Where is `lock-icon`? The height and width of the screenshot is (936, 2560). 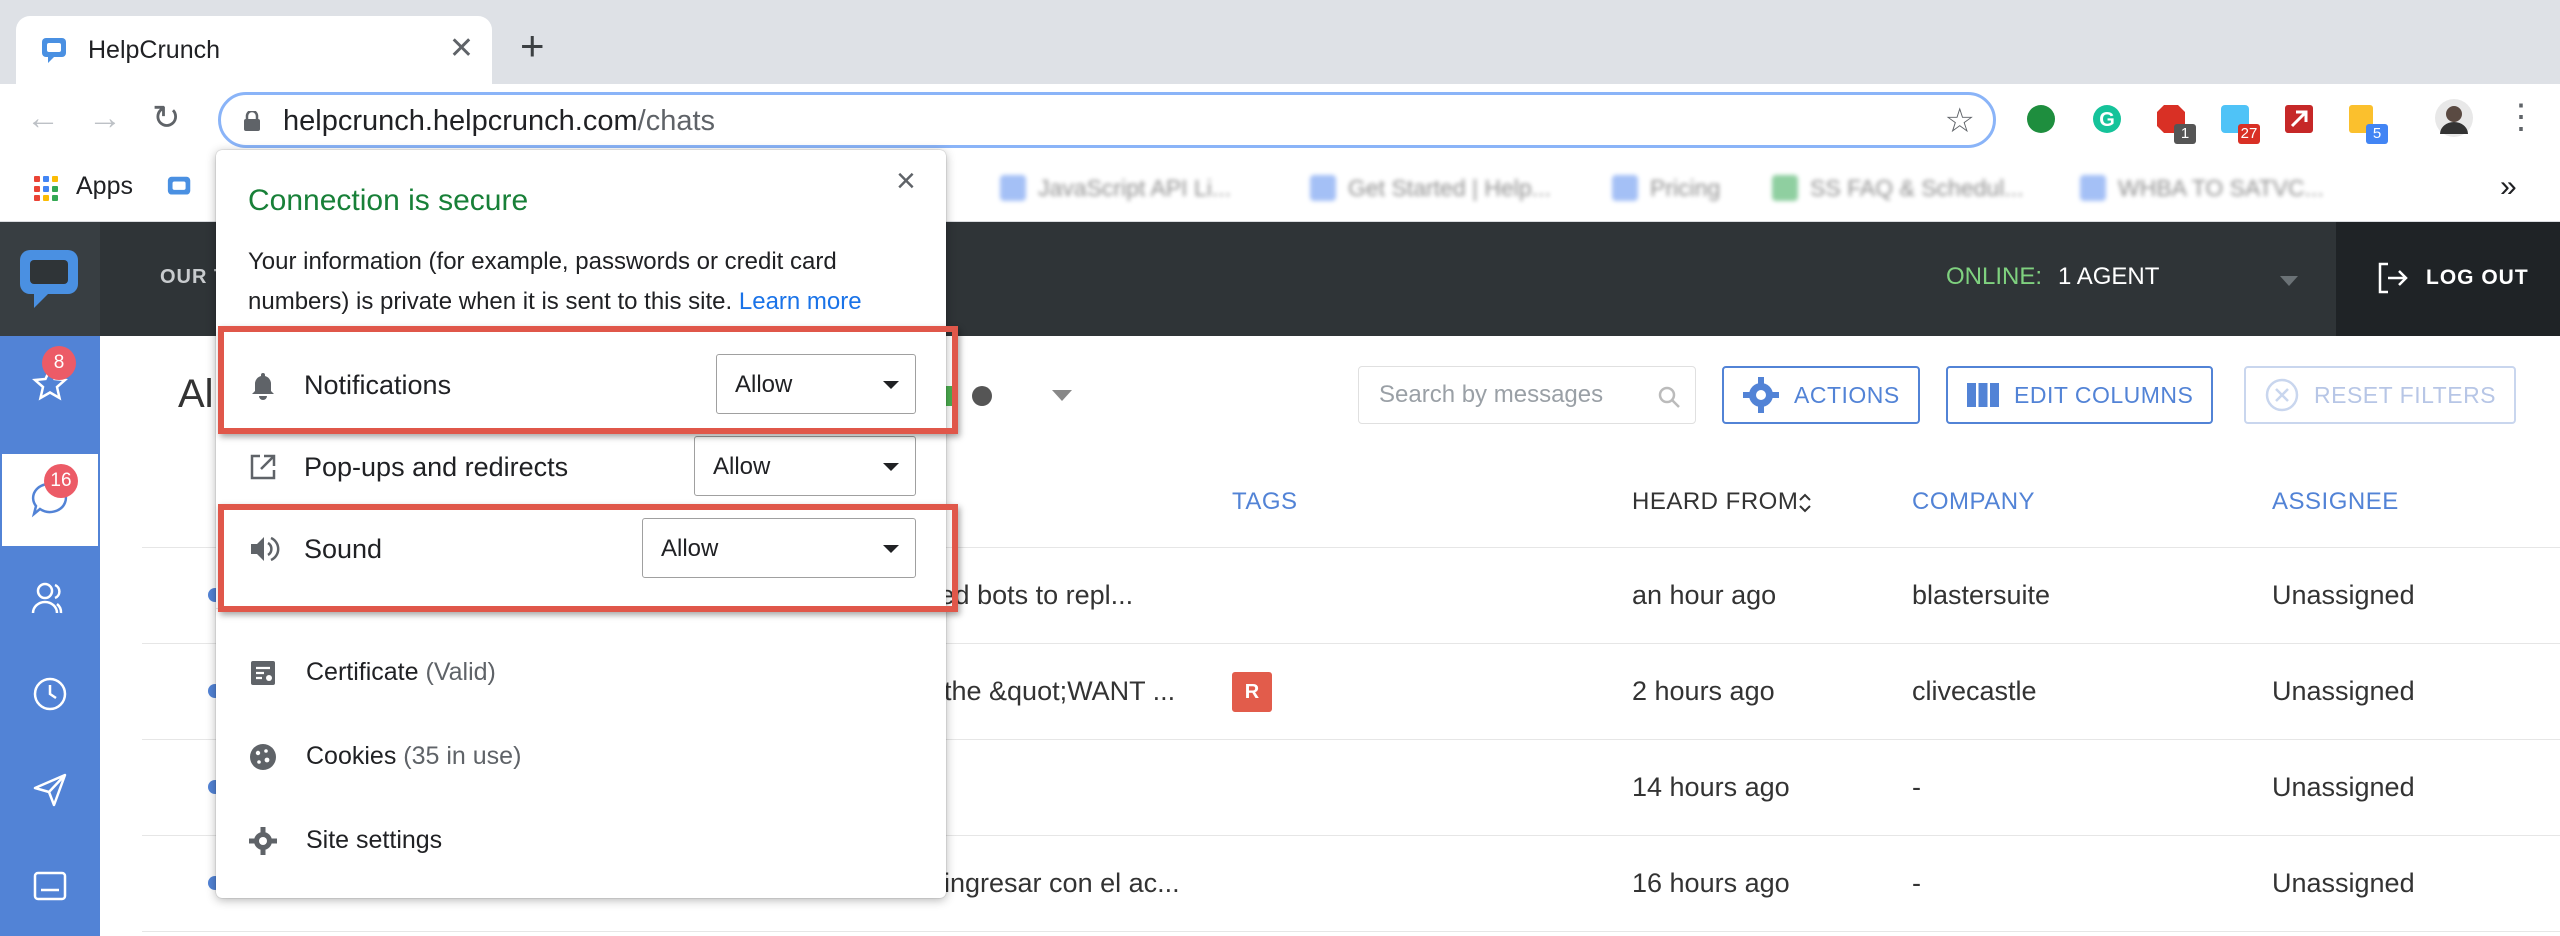
lock-icon is located at coordinates (252, 121).